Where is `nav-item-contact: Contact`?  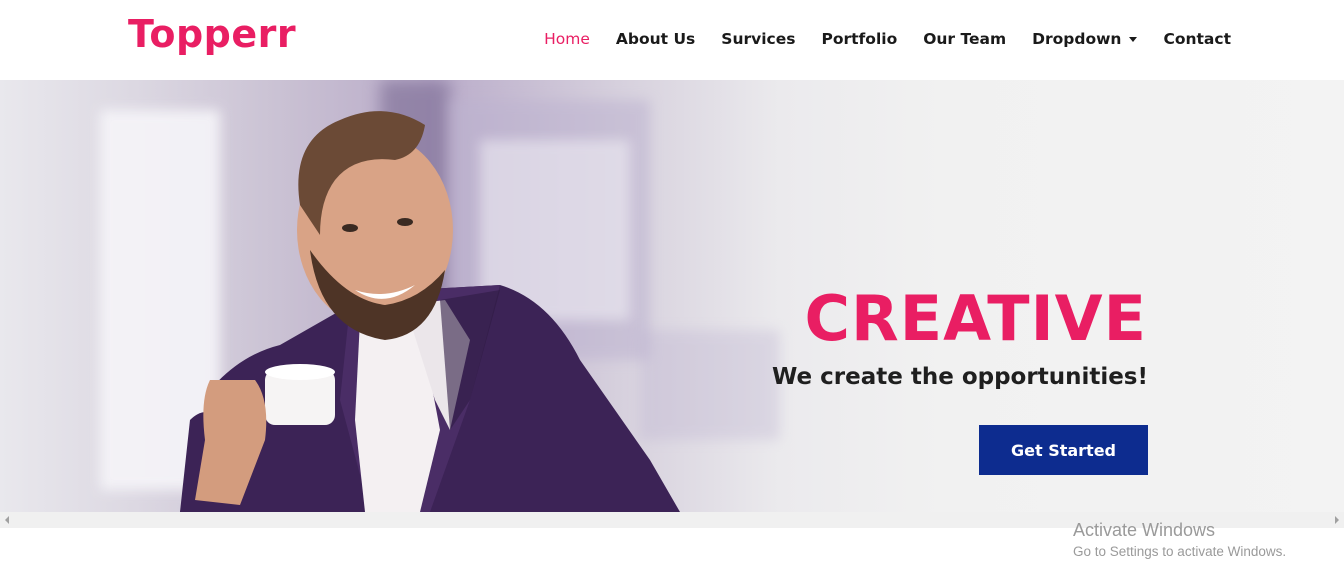 nav-item-contact: Contact is located at coordinates (1197, 39).